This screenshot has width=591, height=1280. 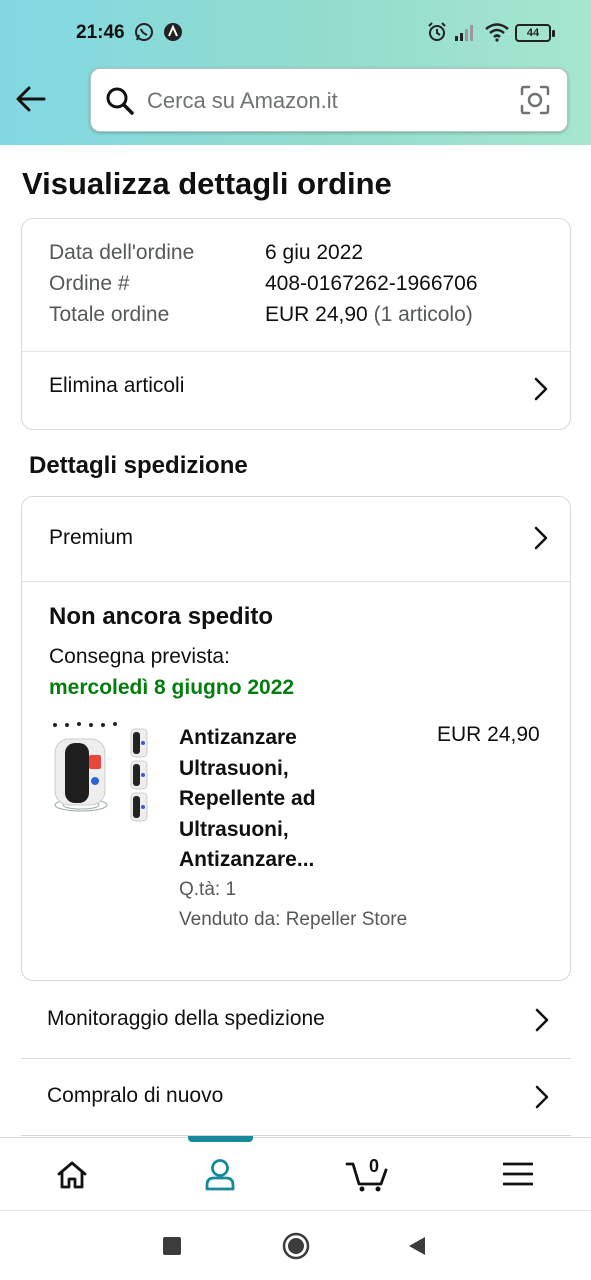 I want to click on whatsapp-icon, so click(x=144, y=34).